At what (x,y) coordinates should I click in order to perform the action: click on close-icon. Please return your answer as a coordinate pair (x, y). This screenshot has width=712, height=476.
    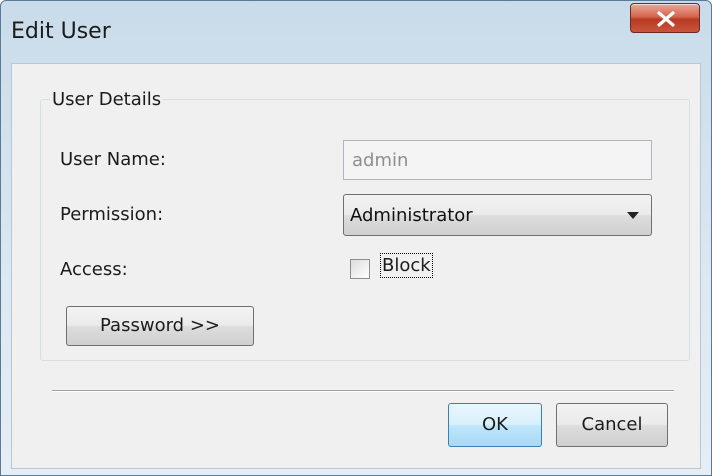
    Looking at the image, I should click on (666, 19).